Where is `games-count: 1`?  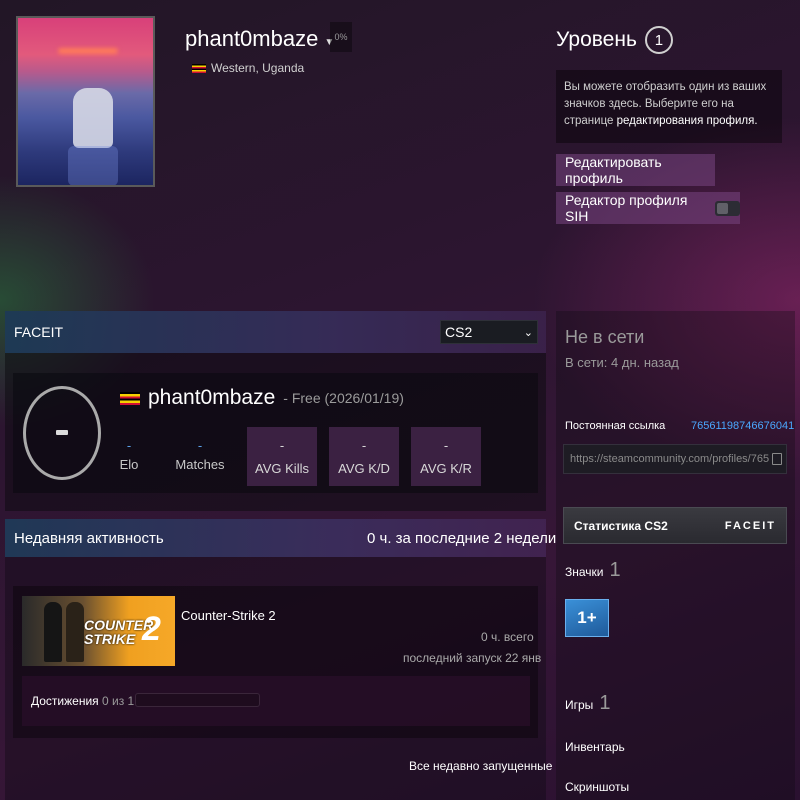
games-count: 1 is located at coordinates (605, 703).